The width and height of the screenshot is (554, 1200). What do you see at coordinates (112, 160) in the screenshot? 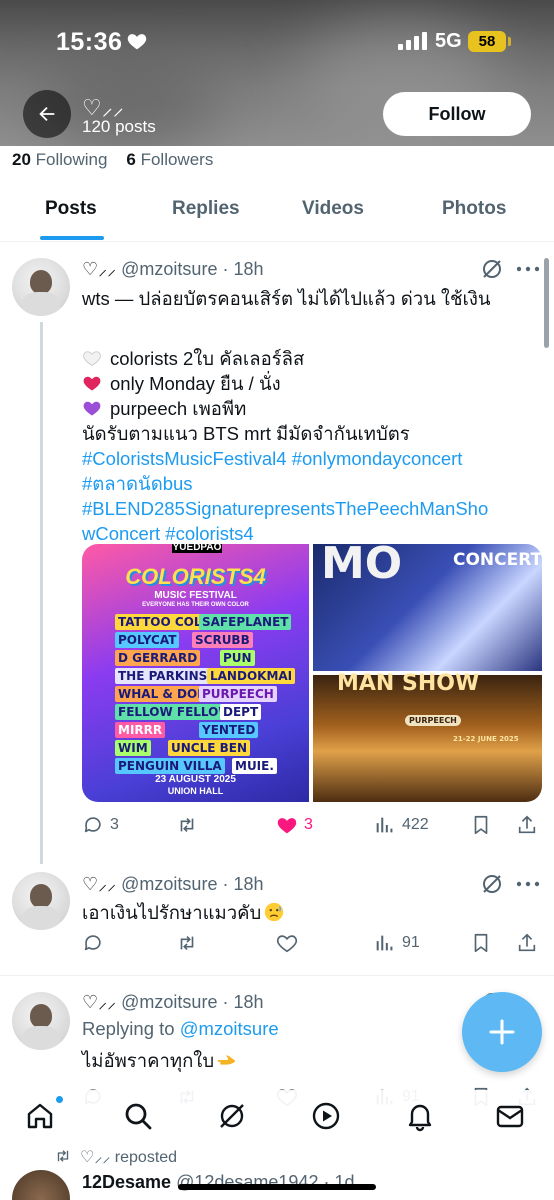
I see `follow-counts: 20 Following 6 Followers` at bounding box center [112, 160].